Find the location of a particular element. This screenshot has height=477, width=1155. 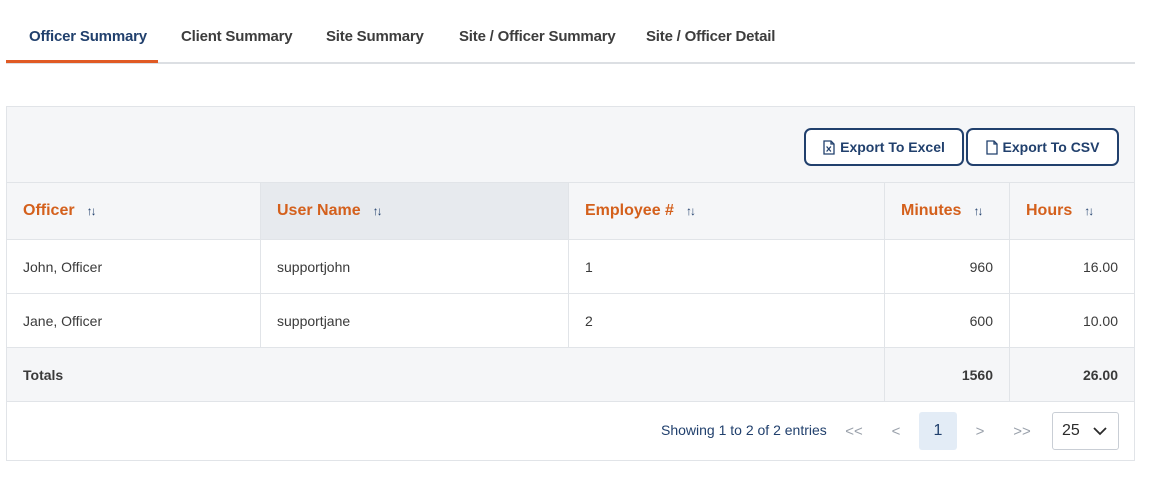

totals-row: Totals 1560 26.00 is located at coordinates (570, 375).